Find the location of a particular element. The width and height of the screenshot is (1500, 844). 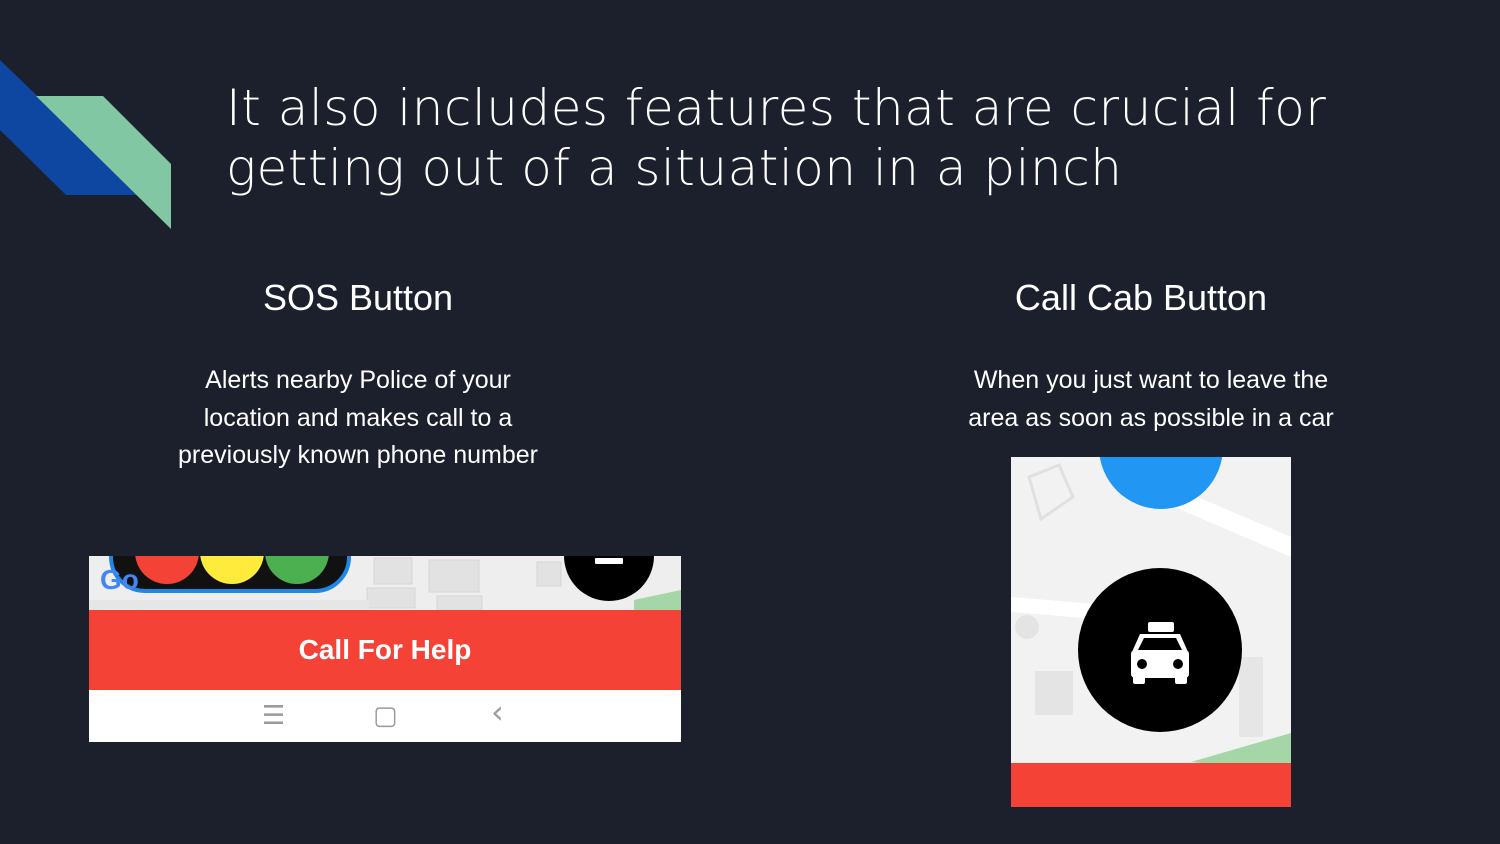

taxi-icon is located at coordinates (1160, 653).